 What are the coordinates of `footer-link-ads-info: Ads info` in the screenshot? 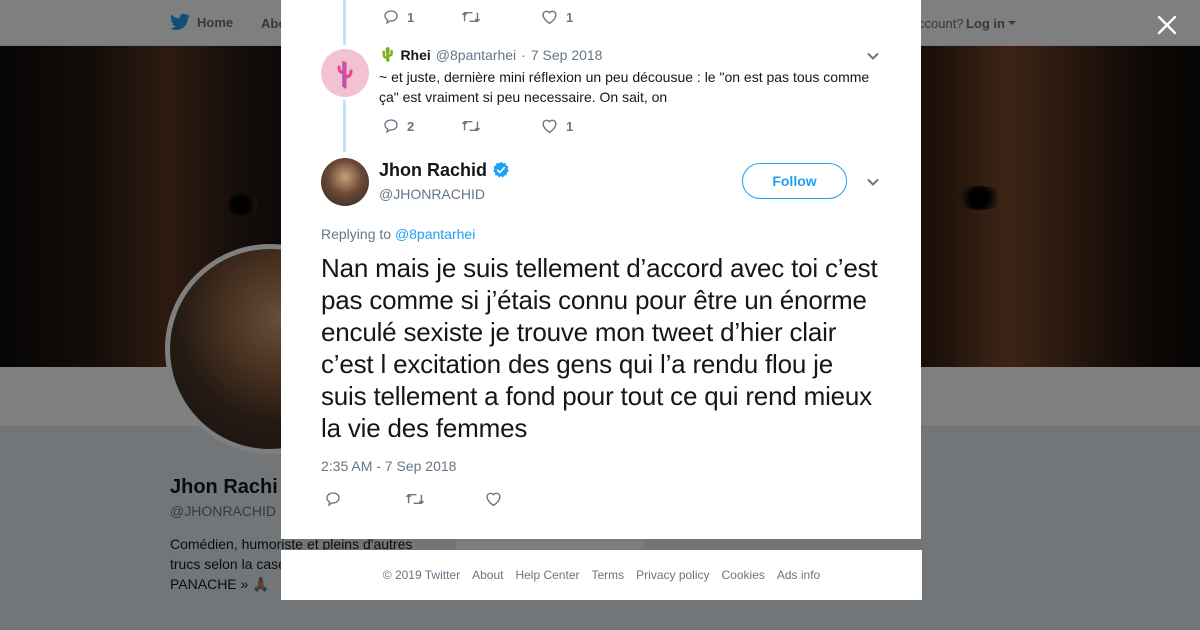 It's located at (798, 575).